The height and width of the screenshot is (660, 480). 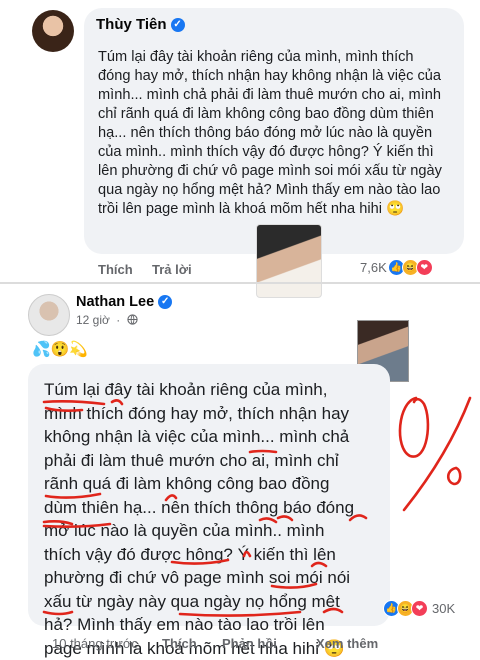 What do you see at coordinates (454, 476) in the screenshot?
I see `annotation-dot` at bounding box center [454, 476].